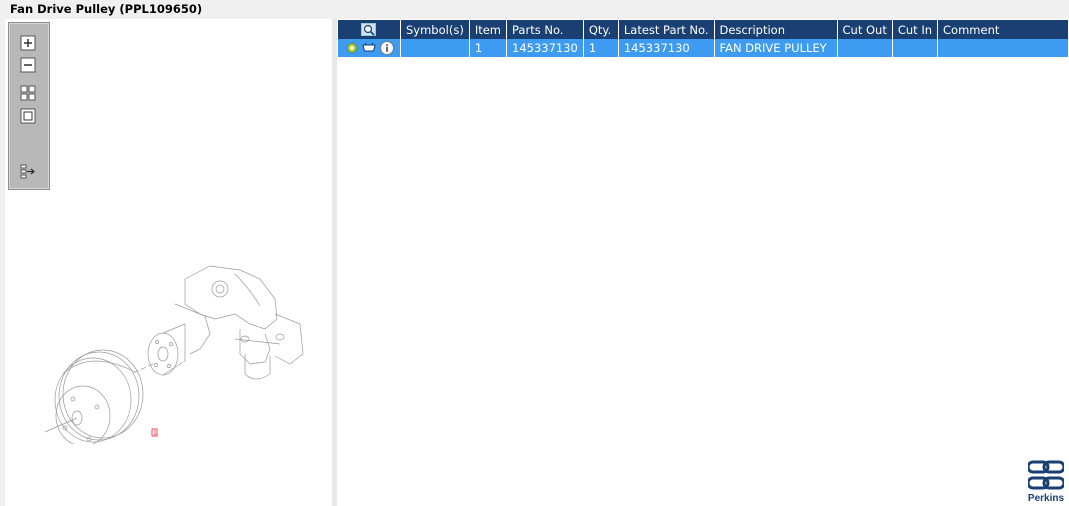 The width and height of the screenshot is (1069, 506). I want to click on col-cut-in: Cut In, so click(915, 29).